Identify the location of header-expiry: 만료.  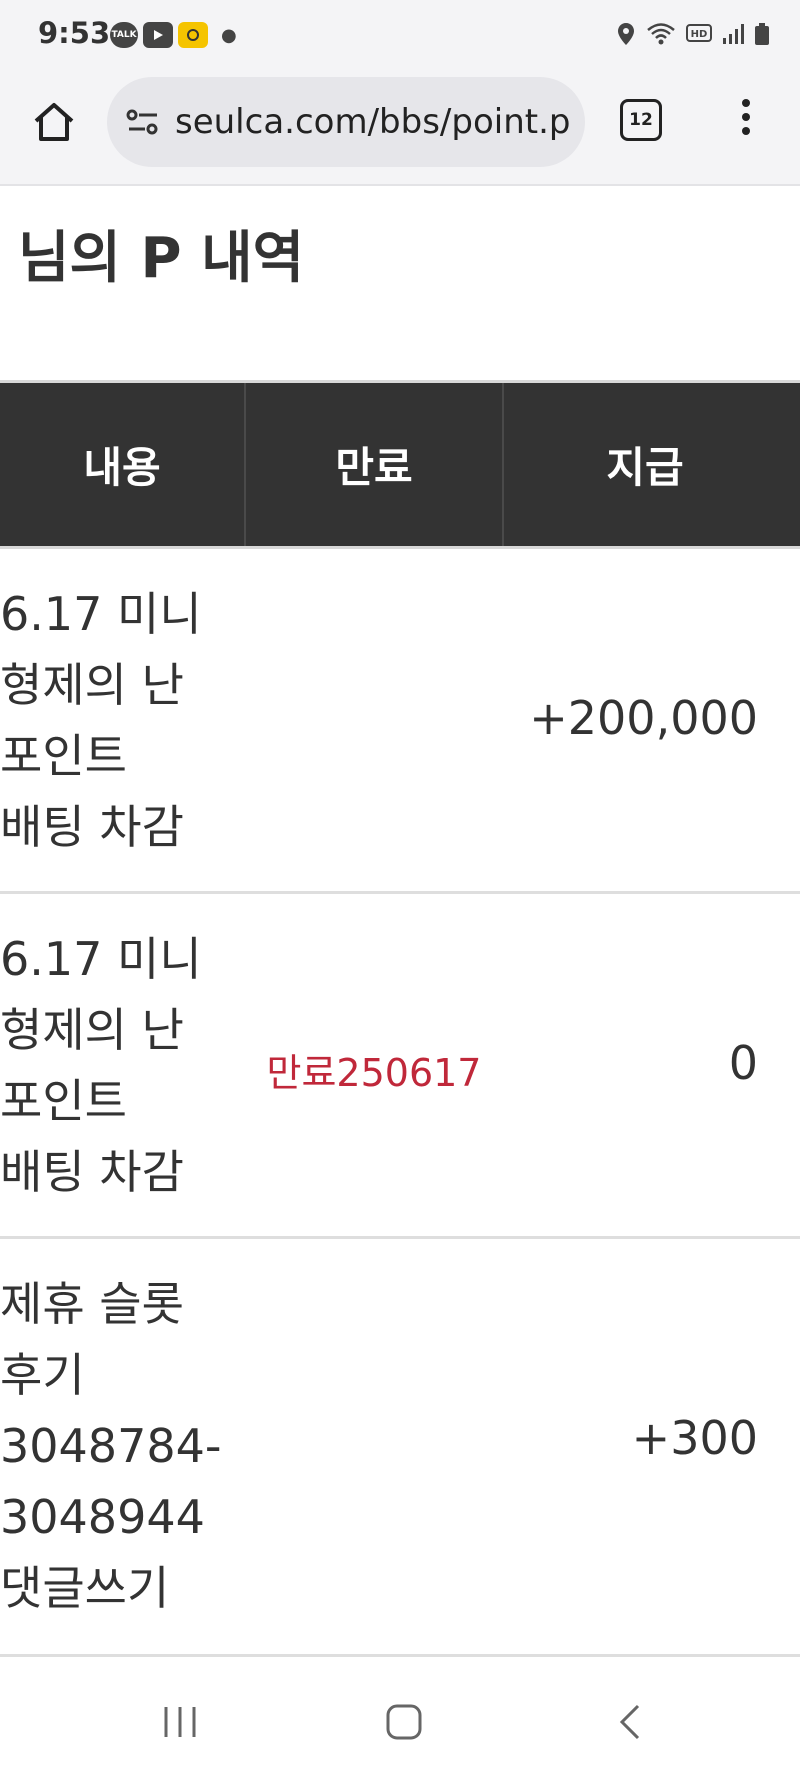
(374, 467).